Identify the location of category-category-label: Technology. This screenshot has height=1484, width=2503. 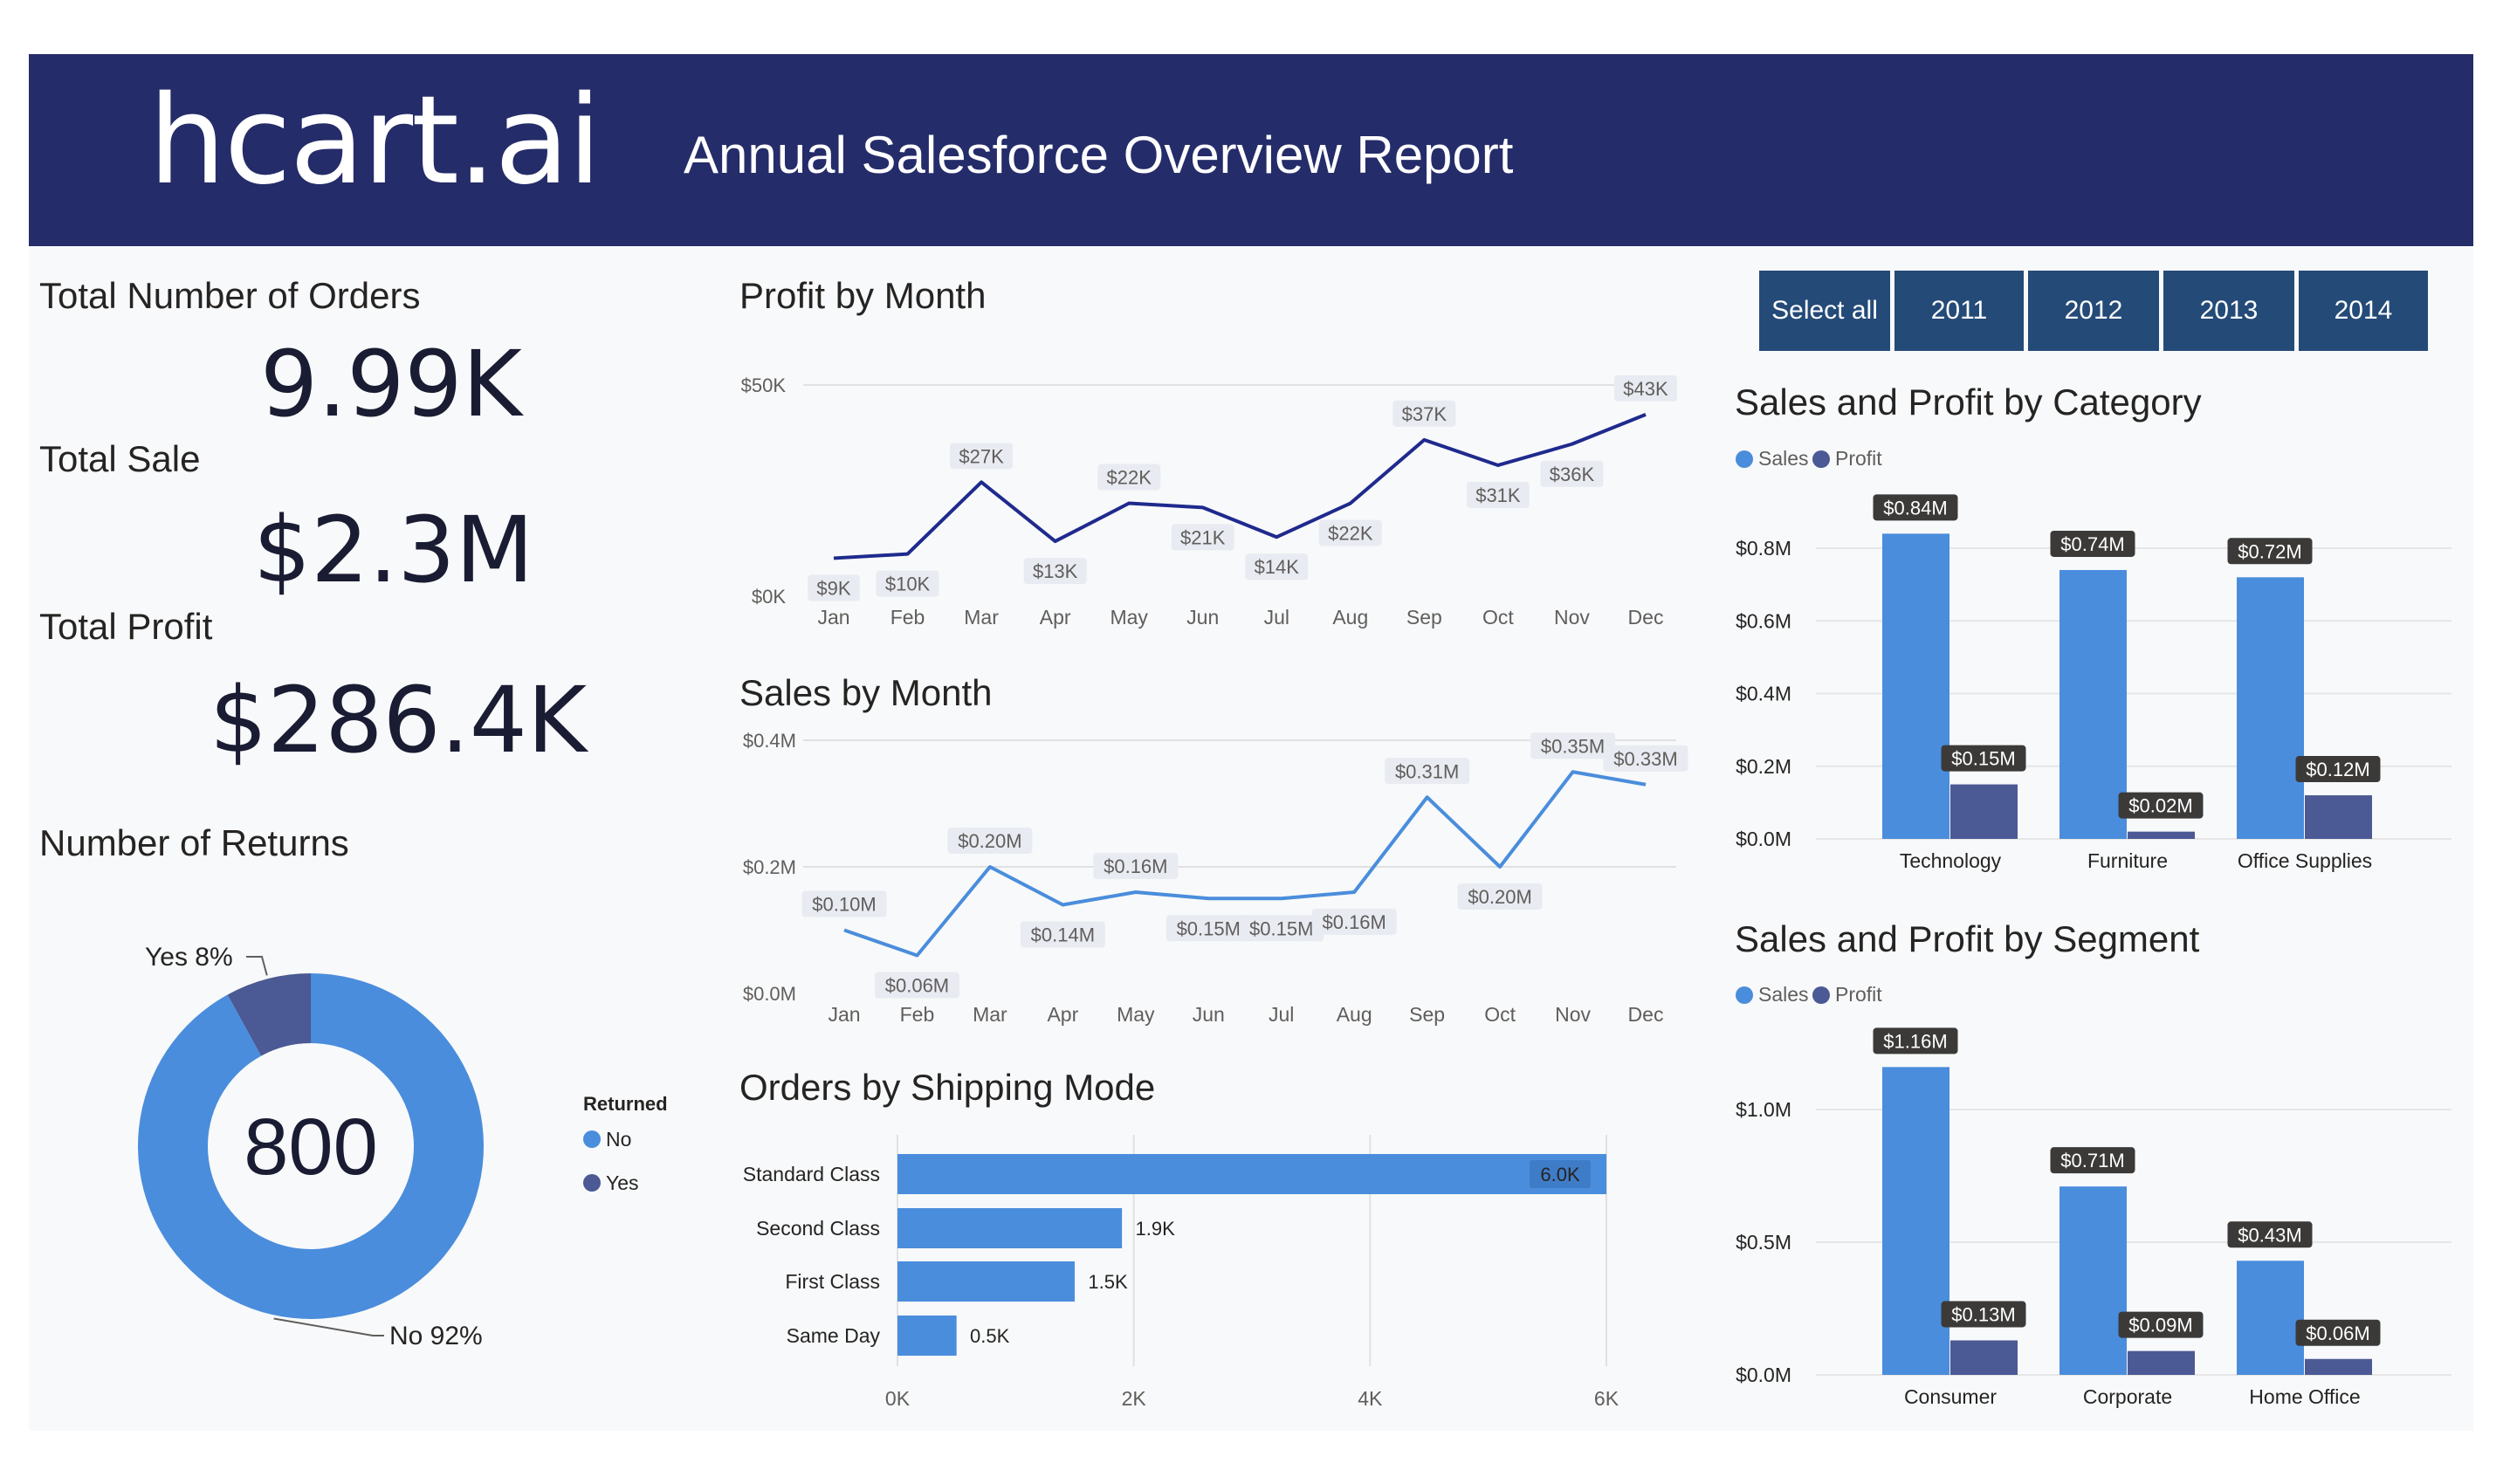
(1951, 860).